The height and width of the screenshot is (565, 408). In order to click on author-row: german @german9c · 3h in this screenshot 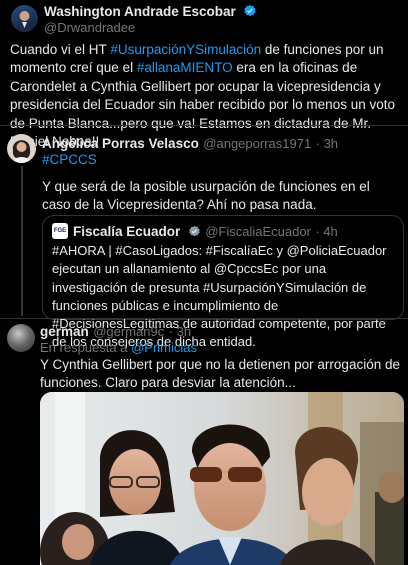, I will do `click(115, 332)`.